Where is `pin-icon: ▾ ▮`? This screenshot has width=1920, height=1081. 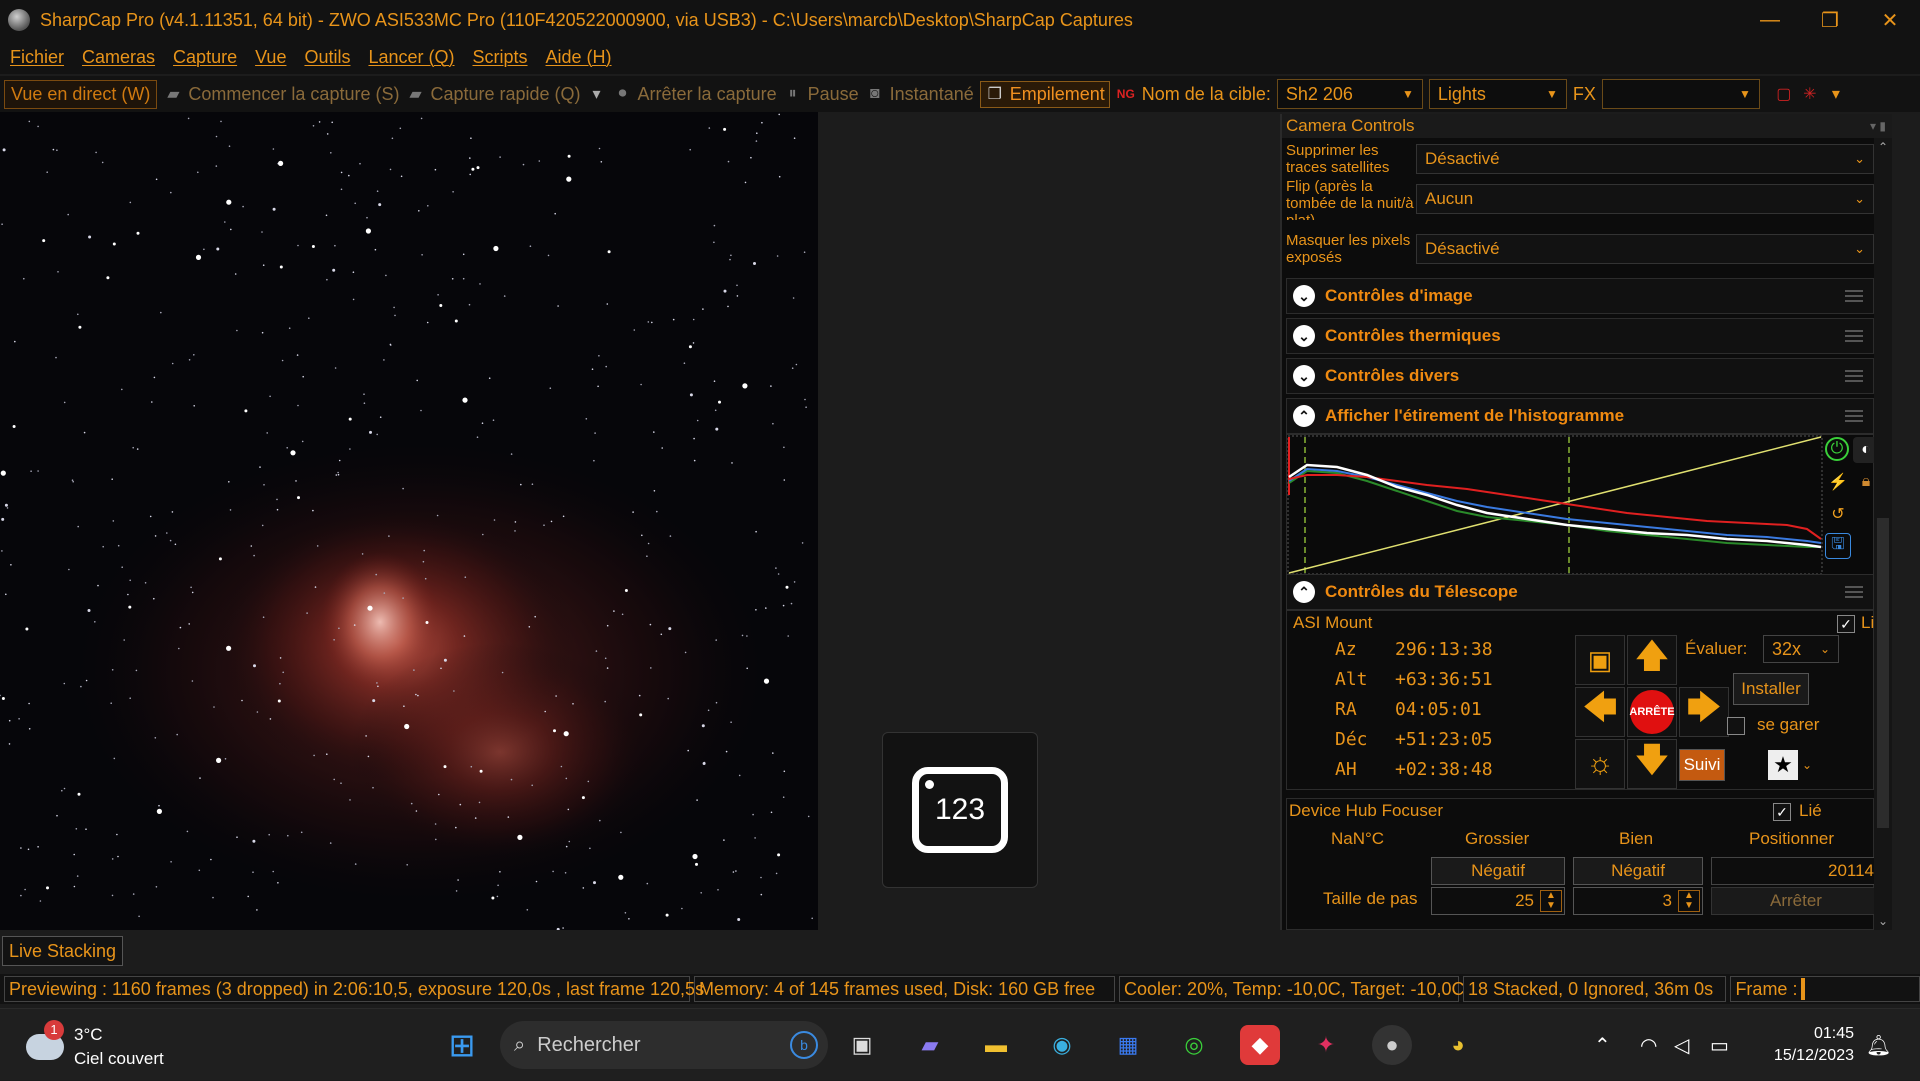 pin-icon: ▾ ▮ is located at coordinates (1878, 126).